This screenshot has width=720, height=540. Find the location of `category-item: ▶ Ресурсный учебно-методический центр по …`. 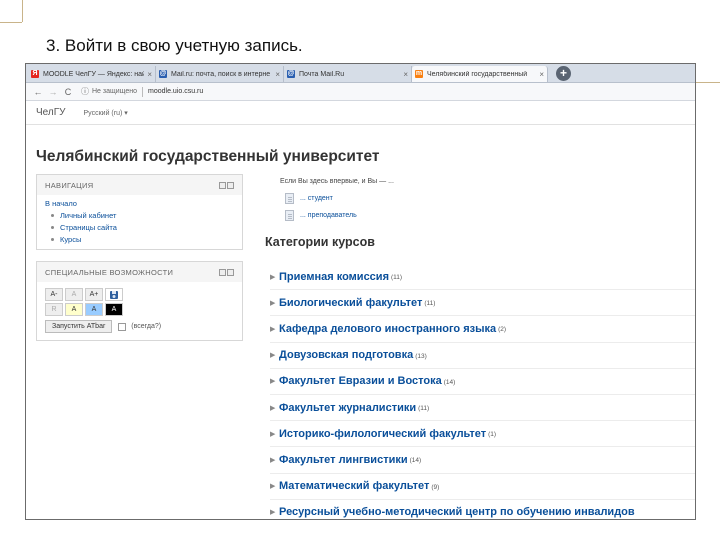

category-item: ▶ Ресурсный учебно-методический центр по … is located at coordinates (482, 509).